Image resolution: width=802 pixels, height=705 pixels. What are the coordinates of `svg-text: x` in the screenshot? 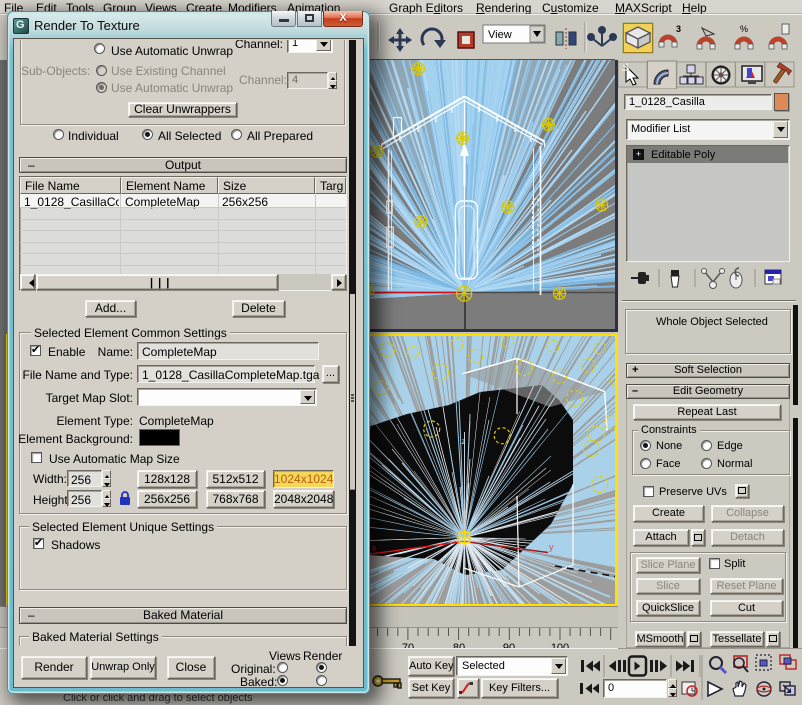 It's located at (374, 548).